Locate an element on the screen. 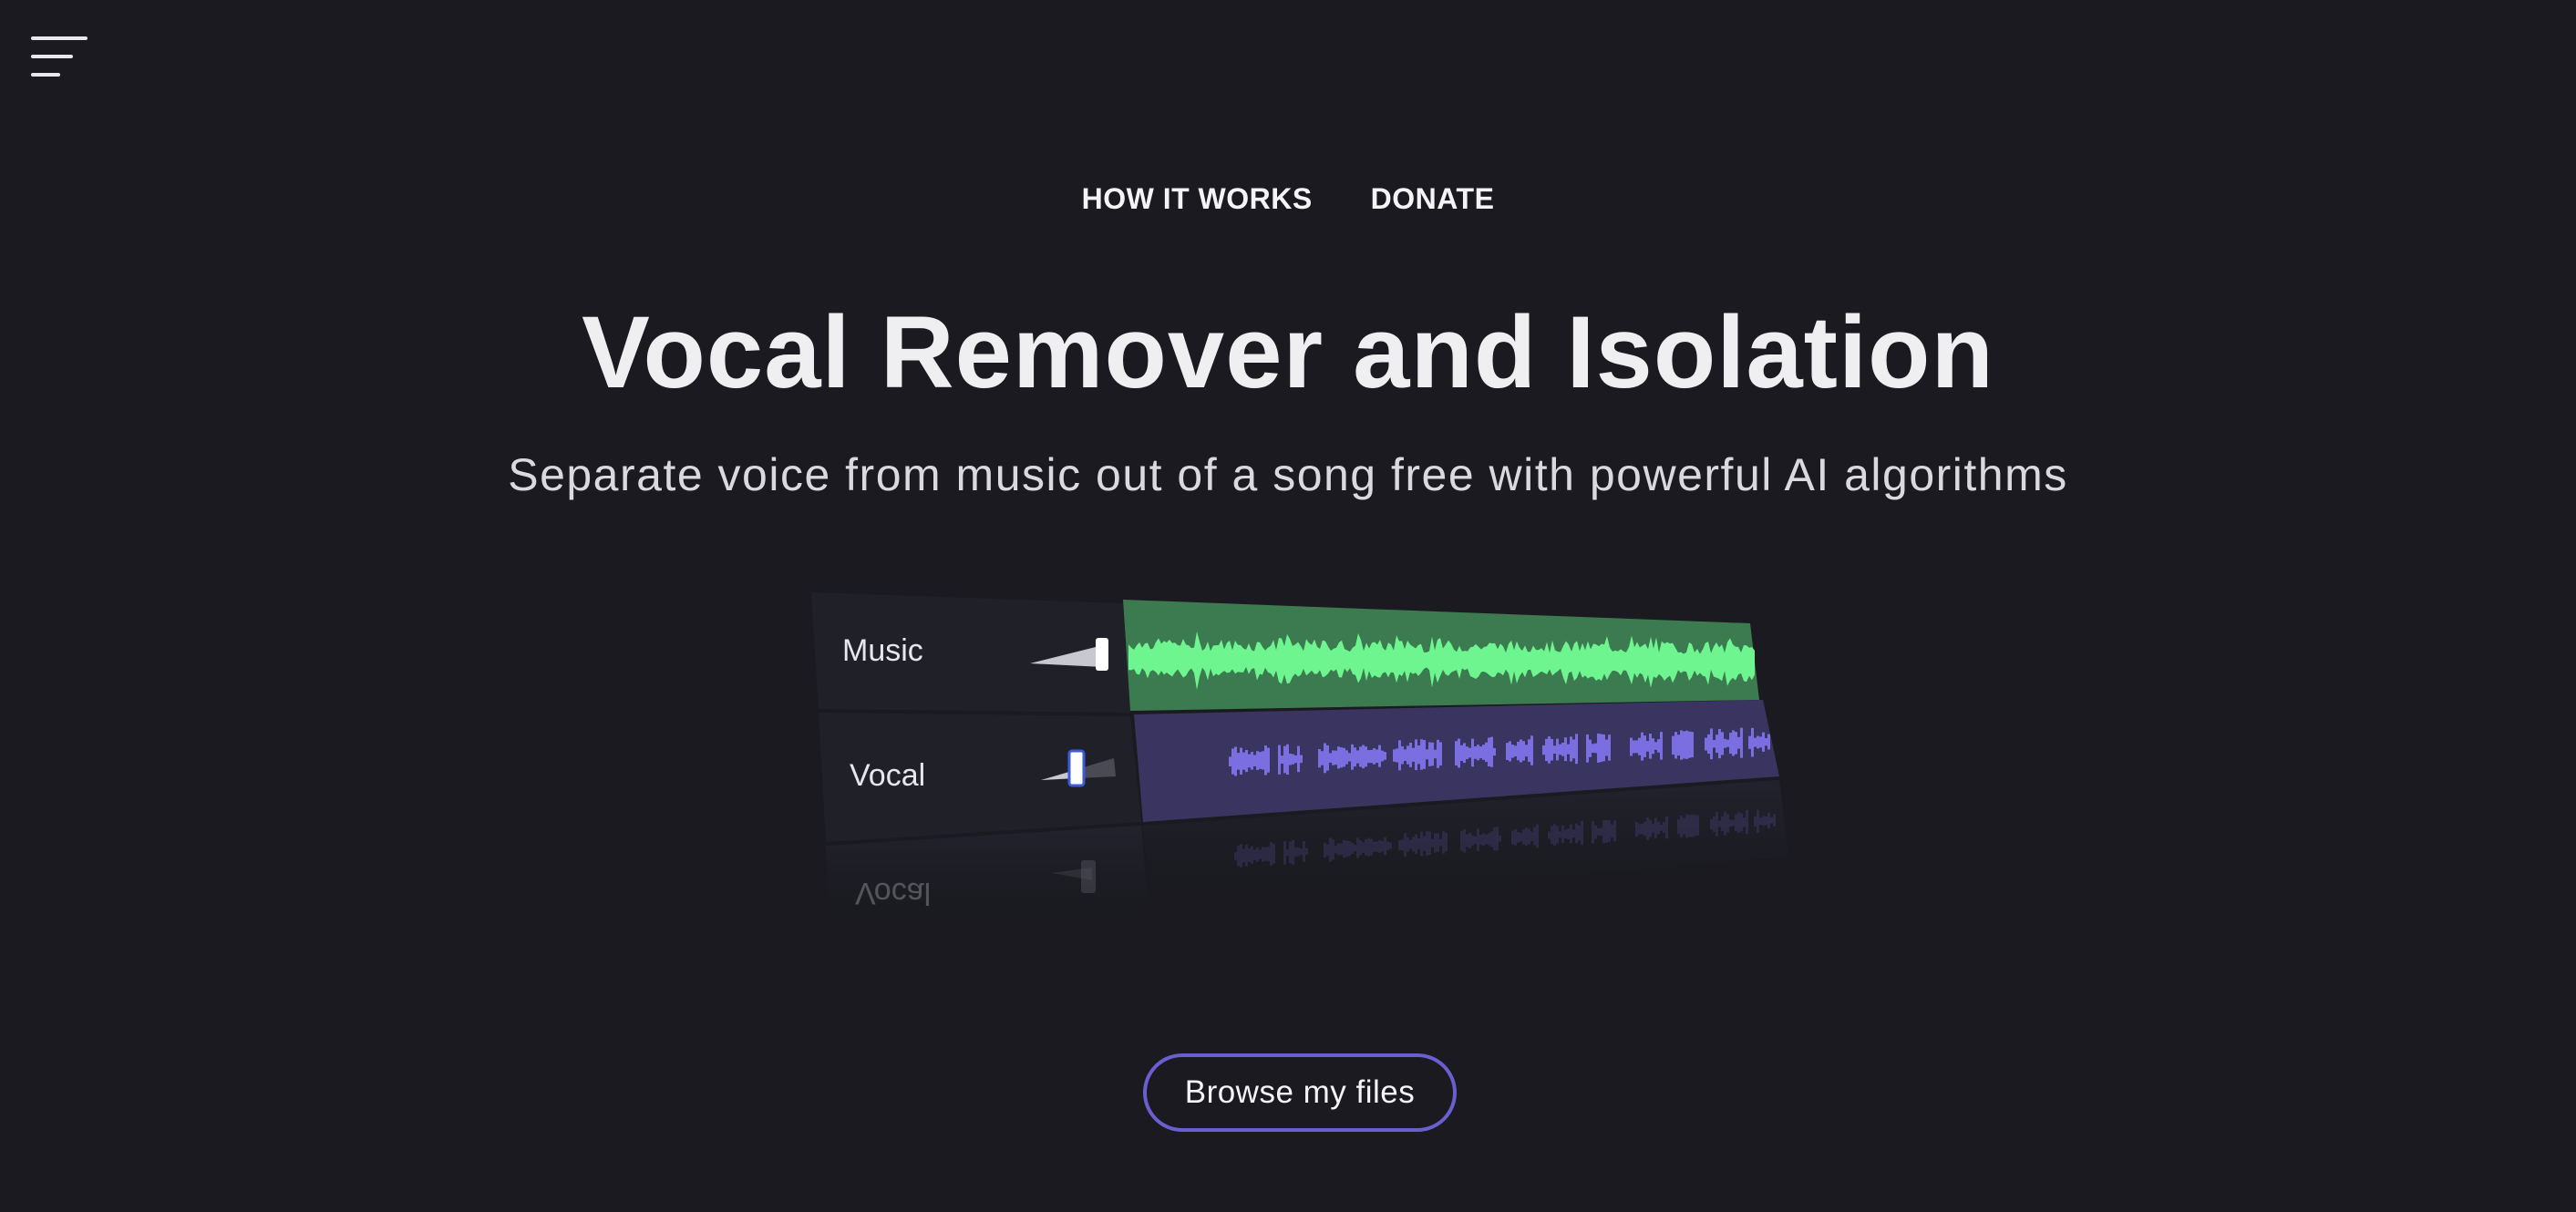 The height and width of the screenshot is (1212, 2576). music-volume-slider-handle is located at coordinates (1102, 654).